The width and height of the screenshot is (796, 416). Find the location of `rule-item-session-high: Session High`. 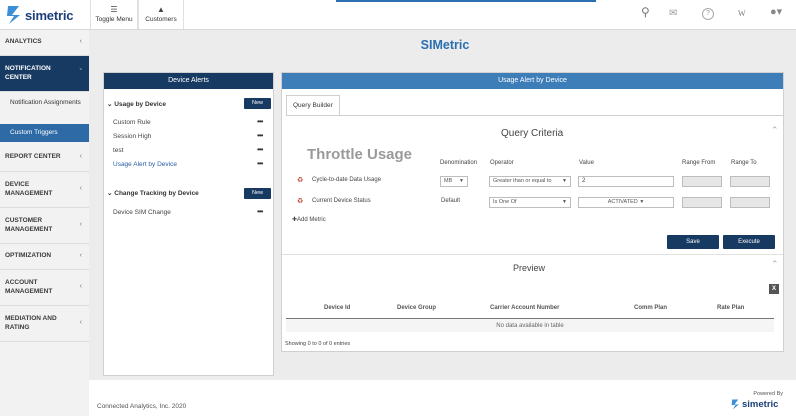

rule-item-session-high: Session High is located at coordinates (132, 136).